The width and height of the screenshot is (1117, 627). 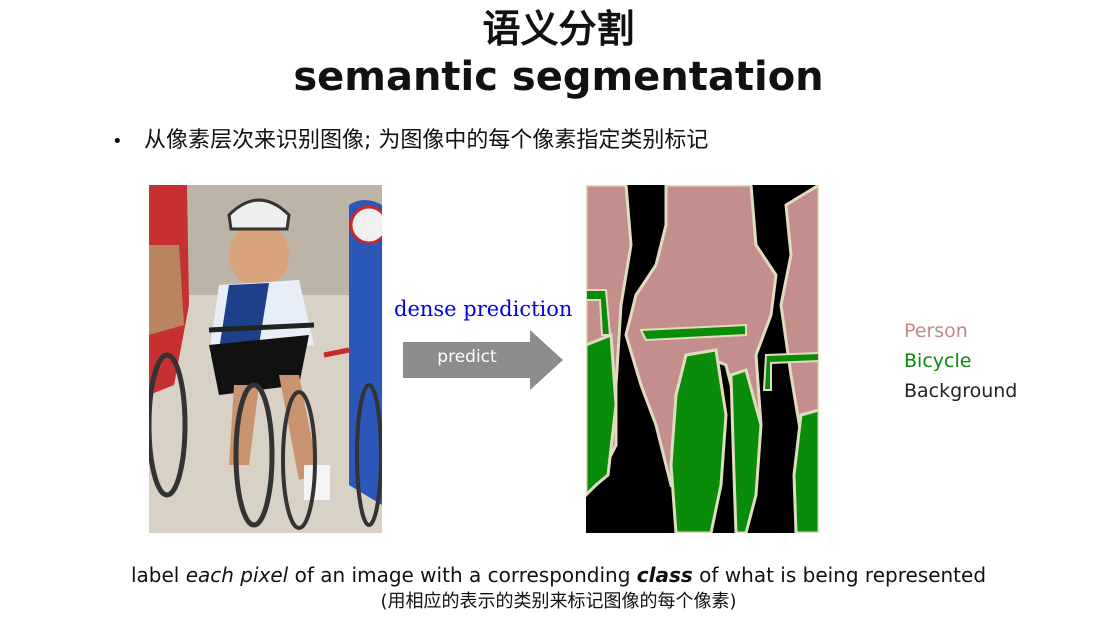 What do you see at coordinates (462, 575) in the screenshot?
I see `caption-part3: of an image with a corresponding` at bounding box center [462, 575].